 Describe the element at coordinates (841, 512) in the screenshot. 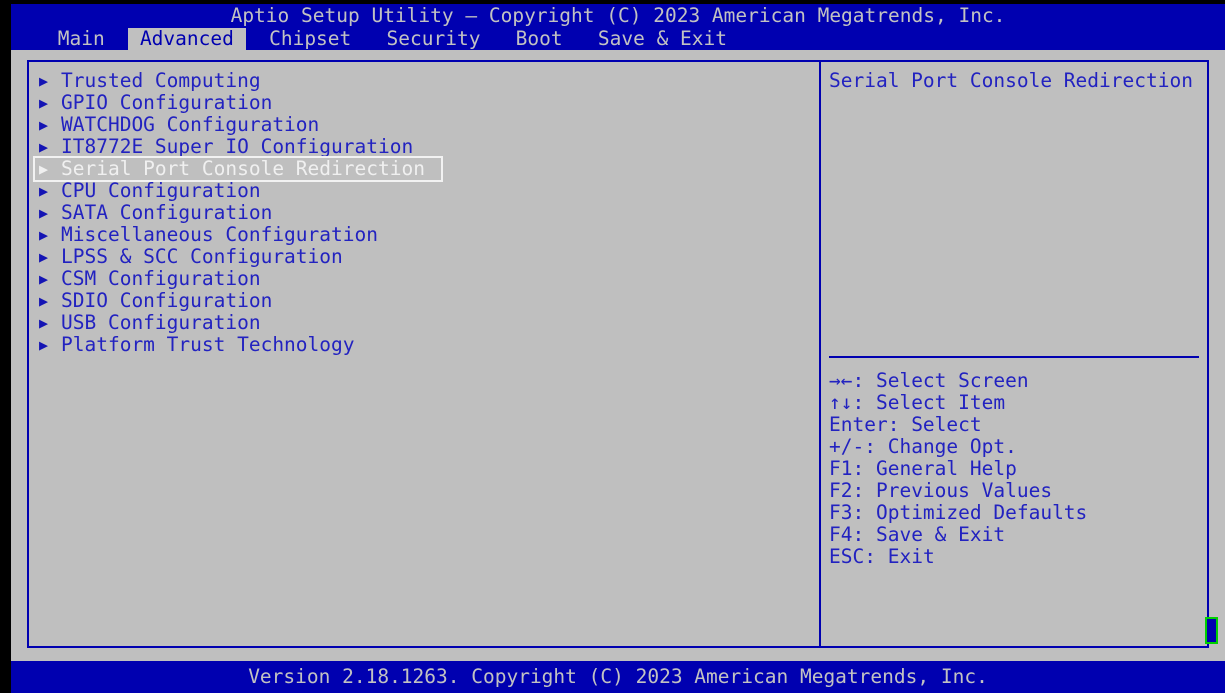

I see `legend-key: F3` at that location.